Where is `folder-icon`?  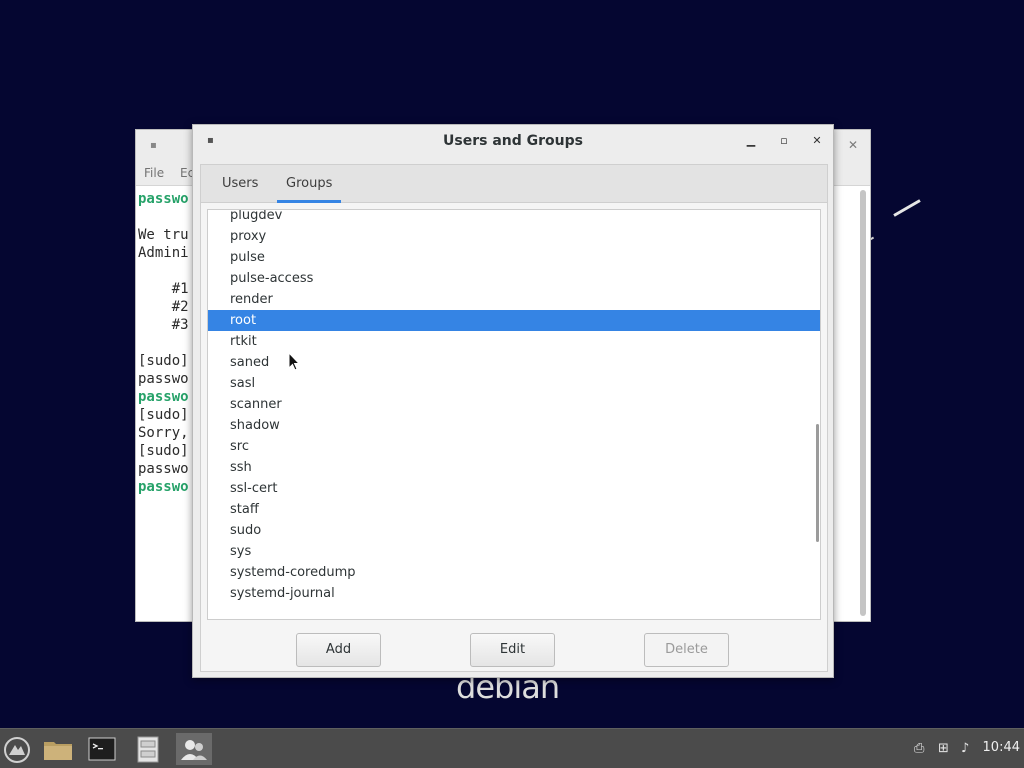 folder-icon is located at coordinates (58, 751).